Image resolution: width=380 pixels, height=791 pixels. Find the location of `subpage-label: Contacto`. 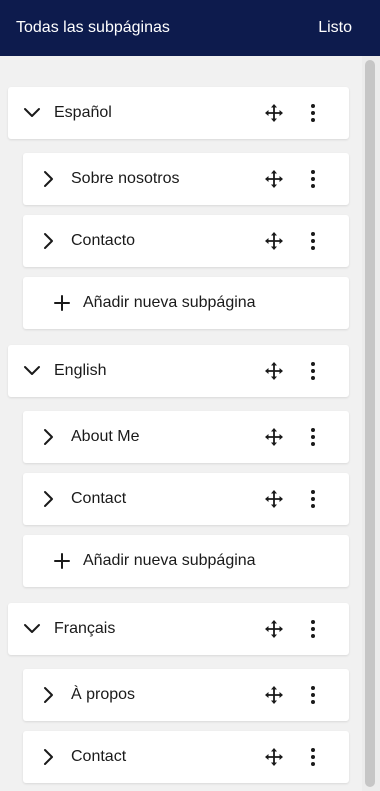

subpage-label: Contacto is located at coordinates (103, 240).